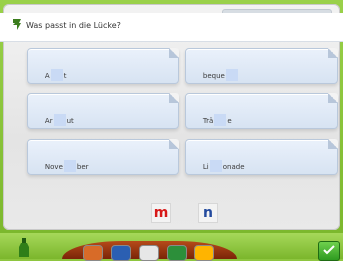  I want to click on pin-icon, so click(17, 24).